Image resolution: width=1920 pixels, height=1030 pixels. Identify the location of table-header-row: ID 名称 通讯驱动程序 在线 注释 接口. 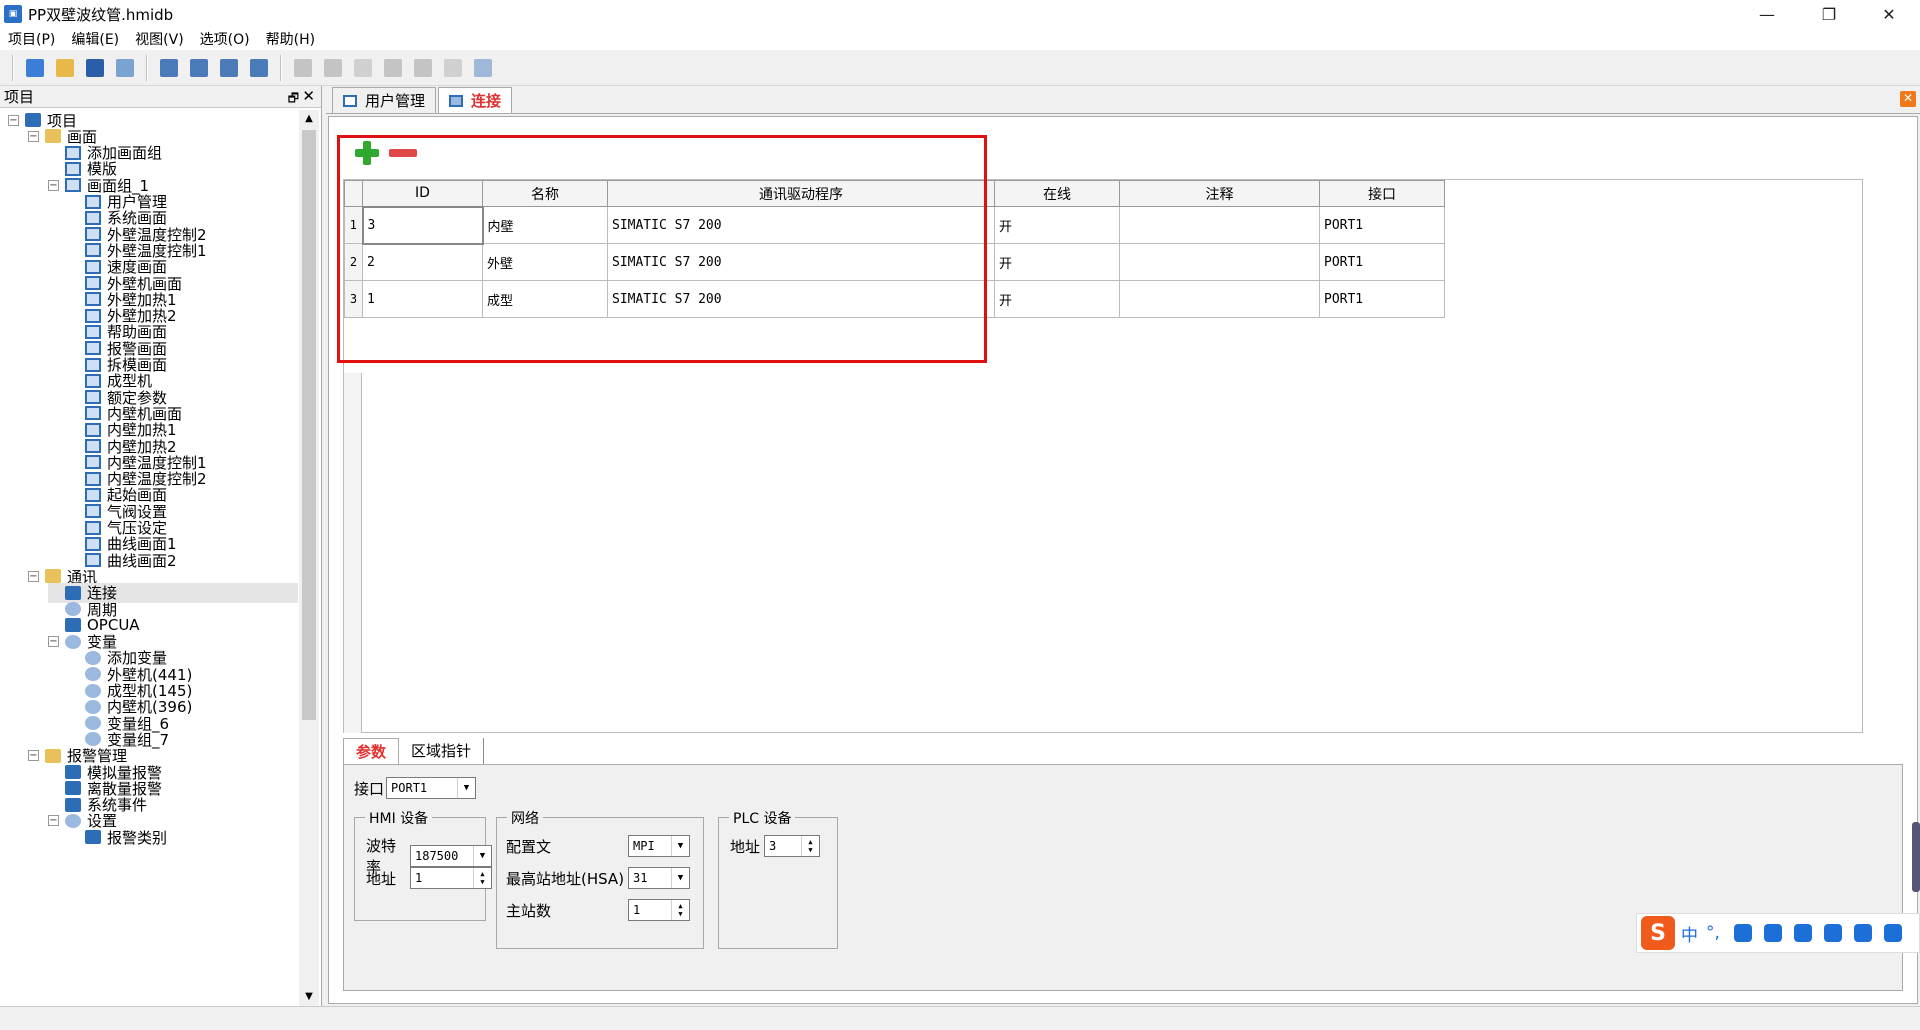
(894, 193).